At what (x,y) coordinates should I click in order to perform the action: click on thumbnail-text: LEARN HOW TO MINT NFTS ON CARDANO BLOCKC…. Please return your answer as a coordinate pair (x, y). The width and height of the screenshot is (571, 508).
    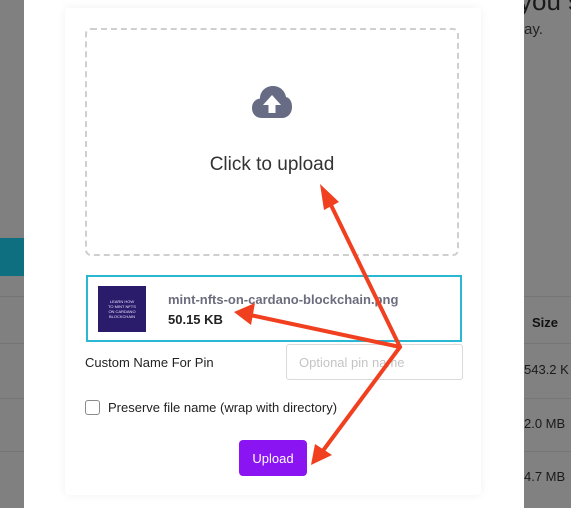
    Looking at the image, I should click on (122, 309).